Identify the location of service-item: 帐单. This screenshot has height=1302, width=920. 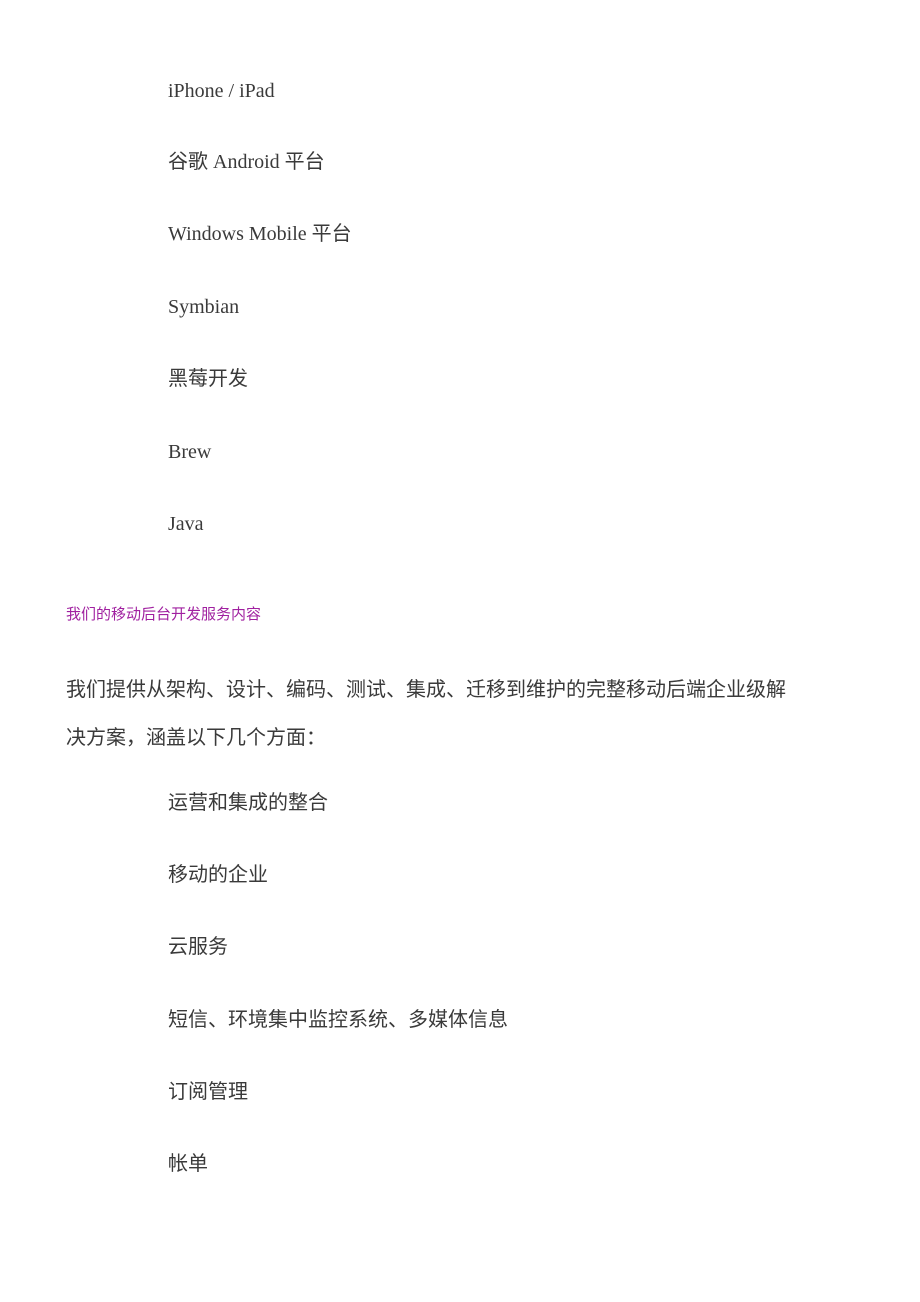
(188, 1164).